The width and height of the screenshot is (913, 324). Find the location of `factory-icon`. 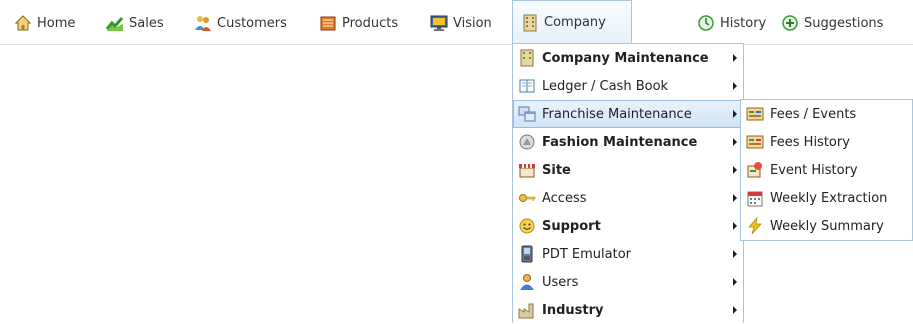

factory-icon is located at coordinates (527, 310).